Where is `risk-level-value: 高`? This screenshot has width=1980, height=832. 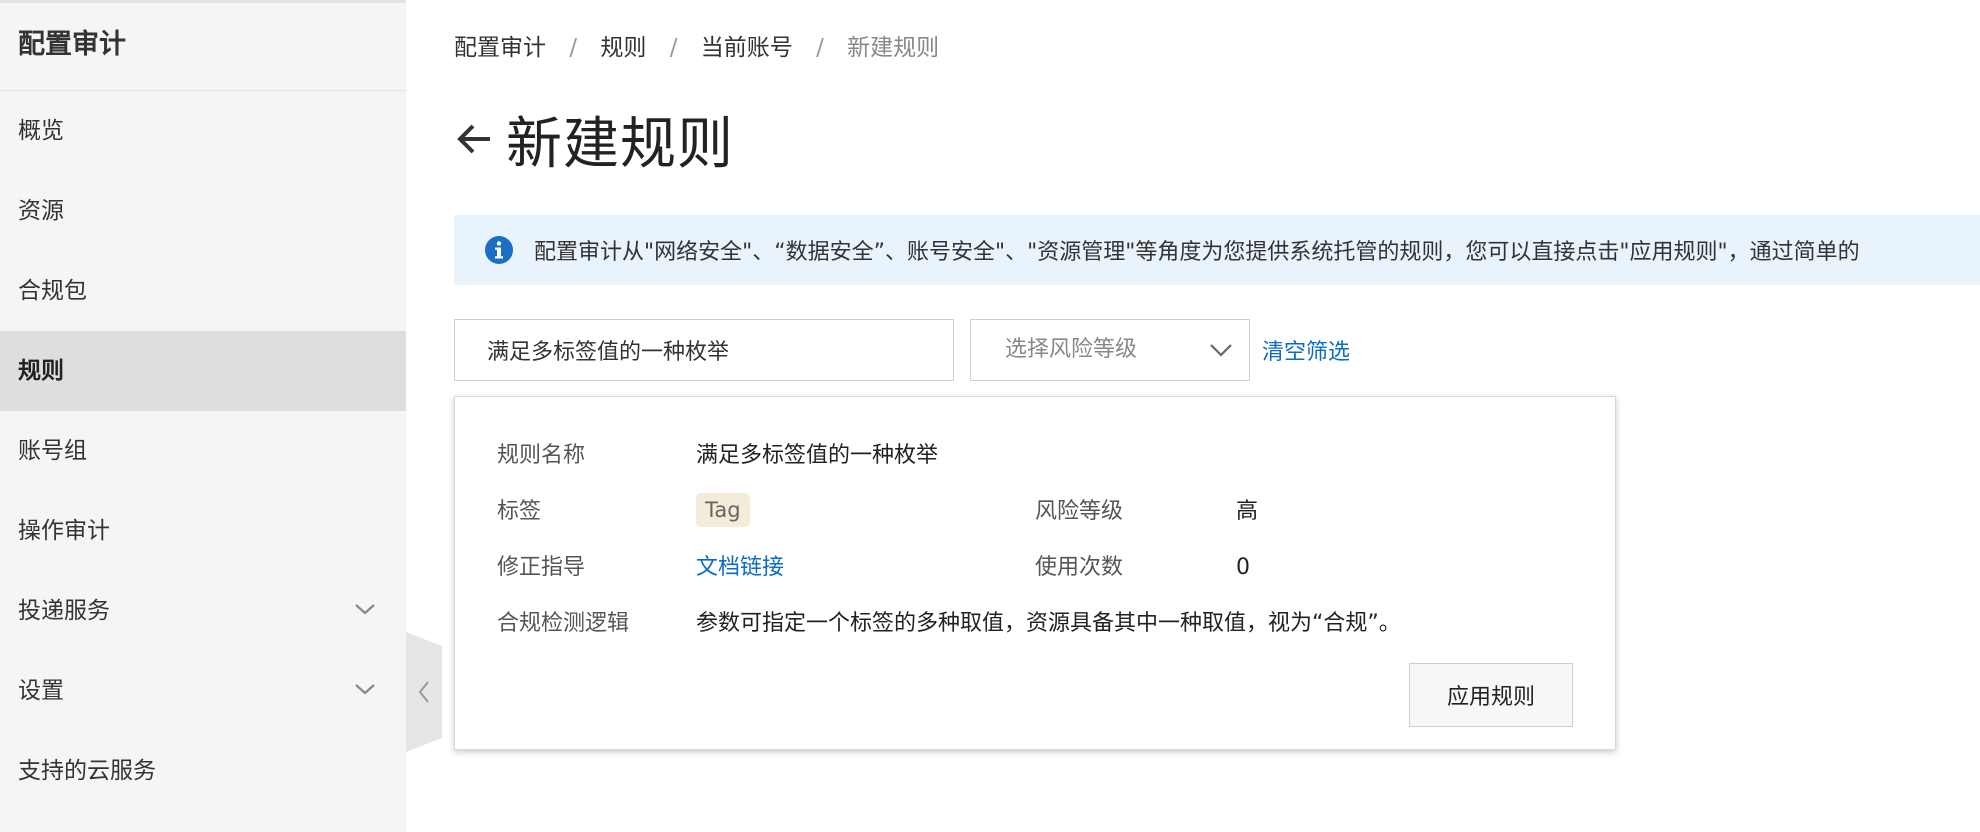 risk-level-value: 高 is located at coordinates (1247, 511).